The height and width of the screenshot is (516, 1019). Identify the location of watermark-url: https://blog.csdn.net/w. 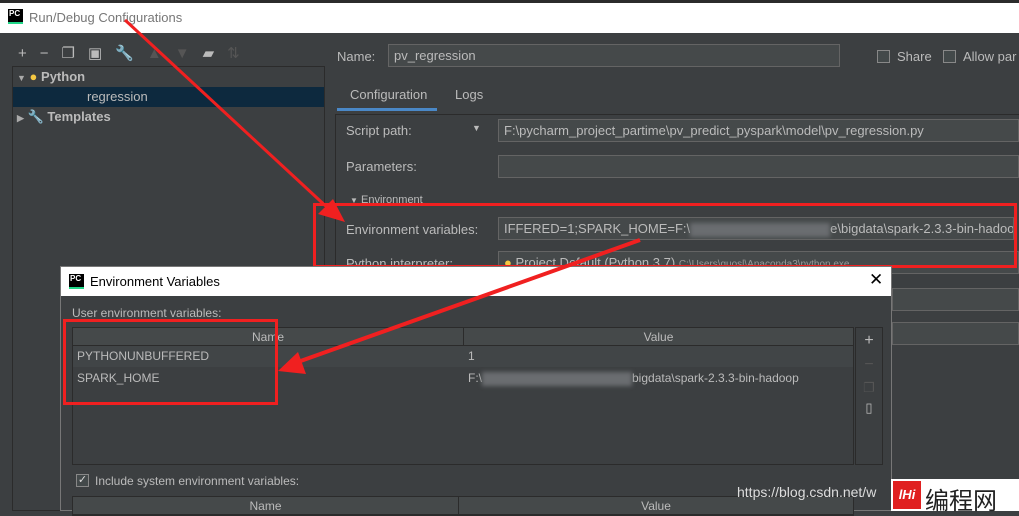
(807, 492).